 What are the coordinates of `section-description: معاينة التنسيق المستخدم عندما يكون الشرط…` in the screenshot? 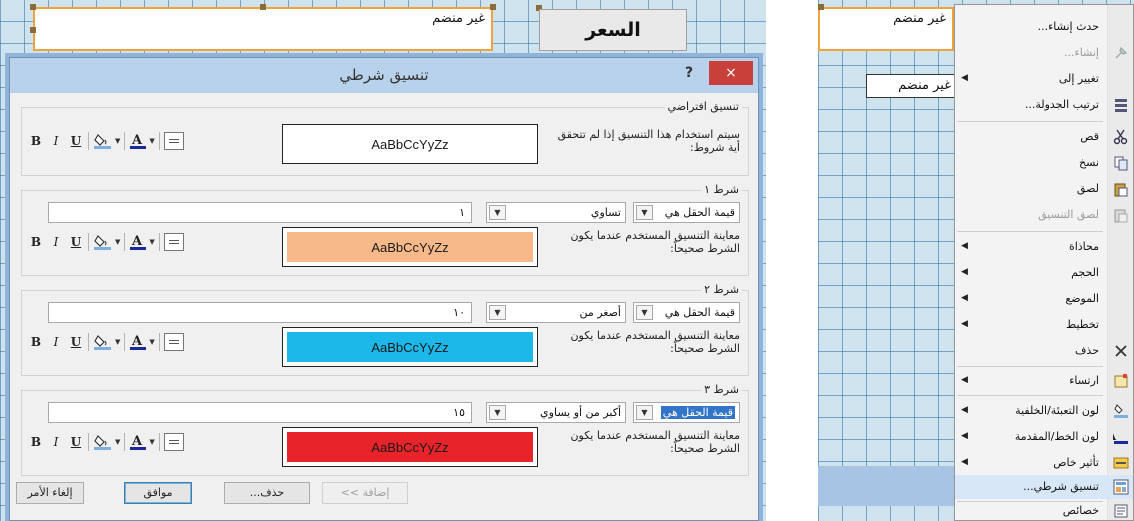 It's located at (655, 342).